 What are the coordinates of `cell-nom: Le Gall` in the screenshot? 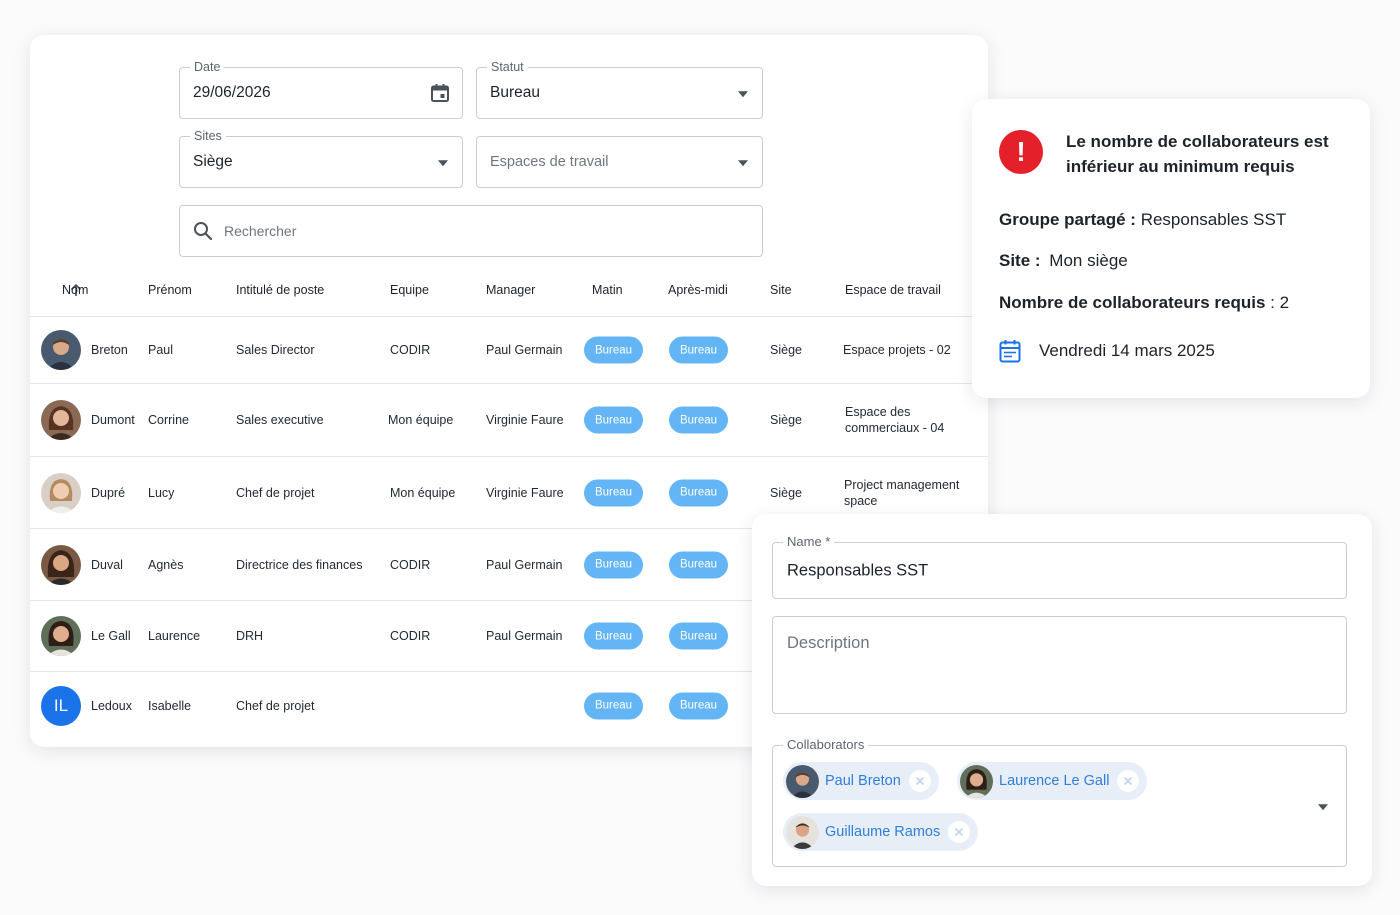 It's located at (111, 636).